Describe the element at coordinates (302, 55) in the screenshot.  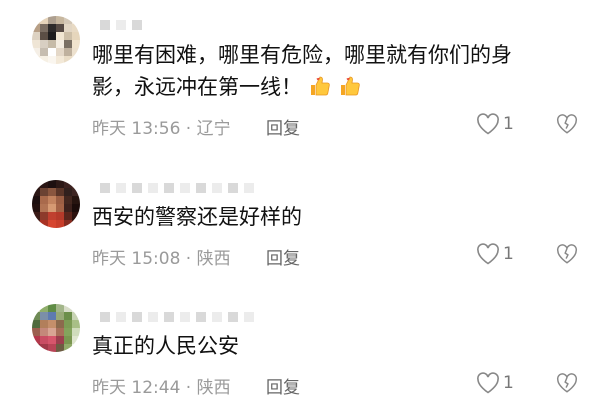
I see `comment-text-line1: 哪里有困难，哪里有危险，哪里就有你们的身` at that location.